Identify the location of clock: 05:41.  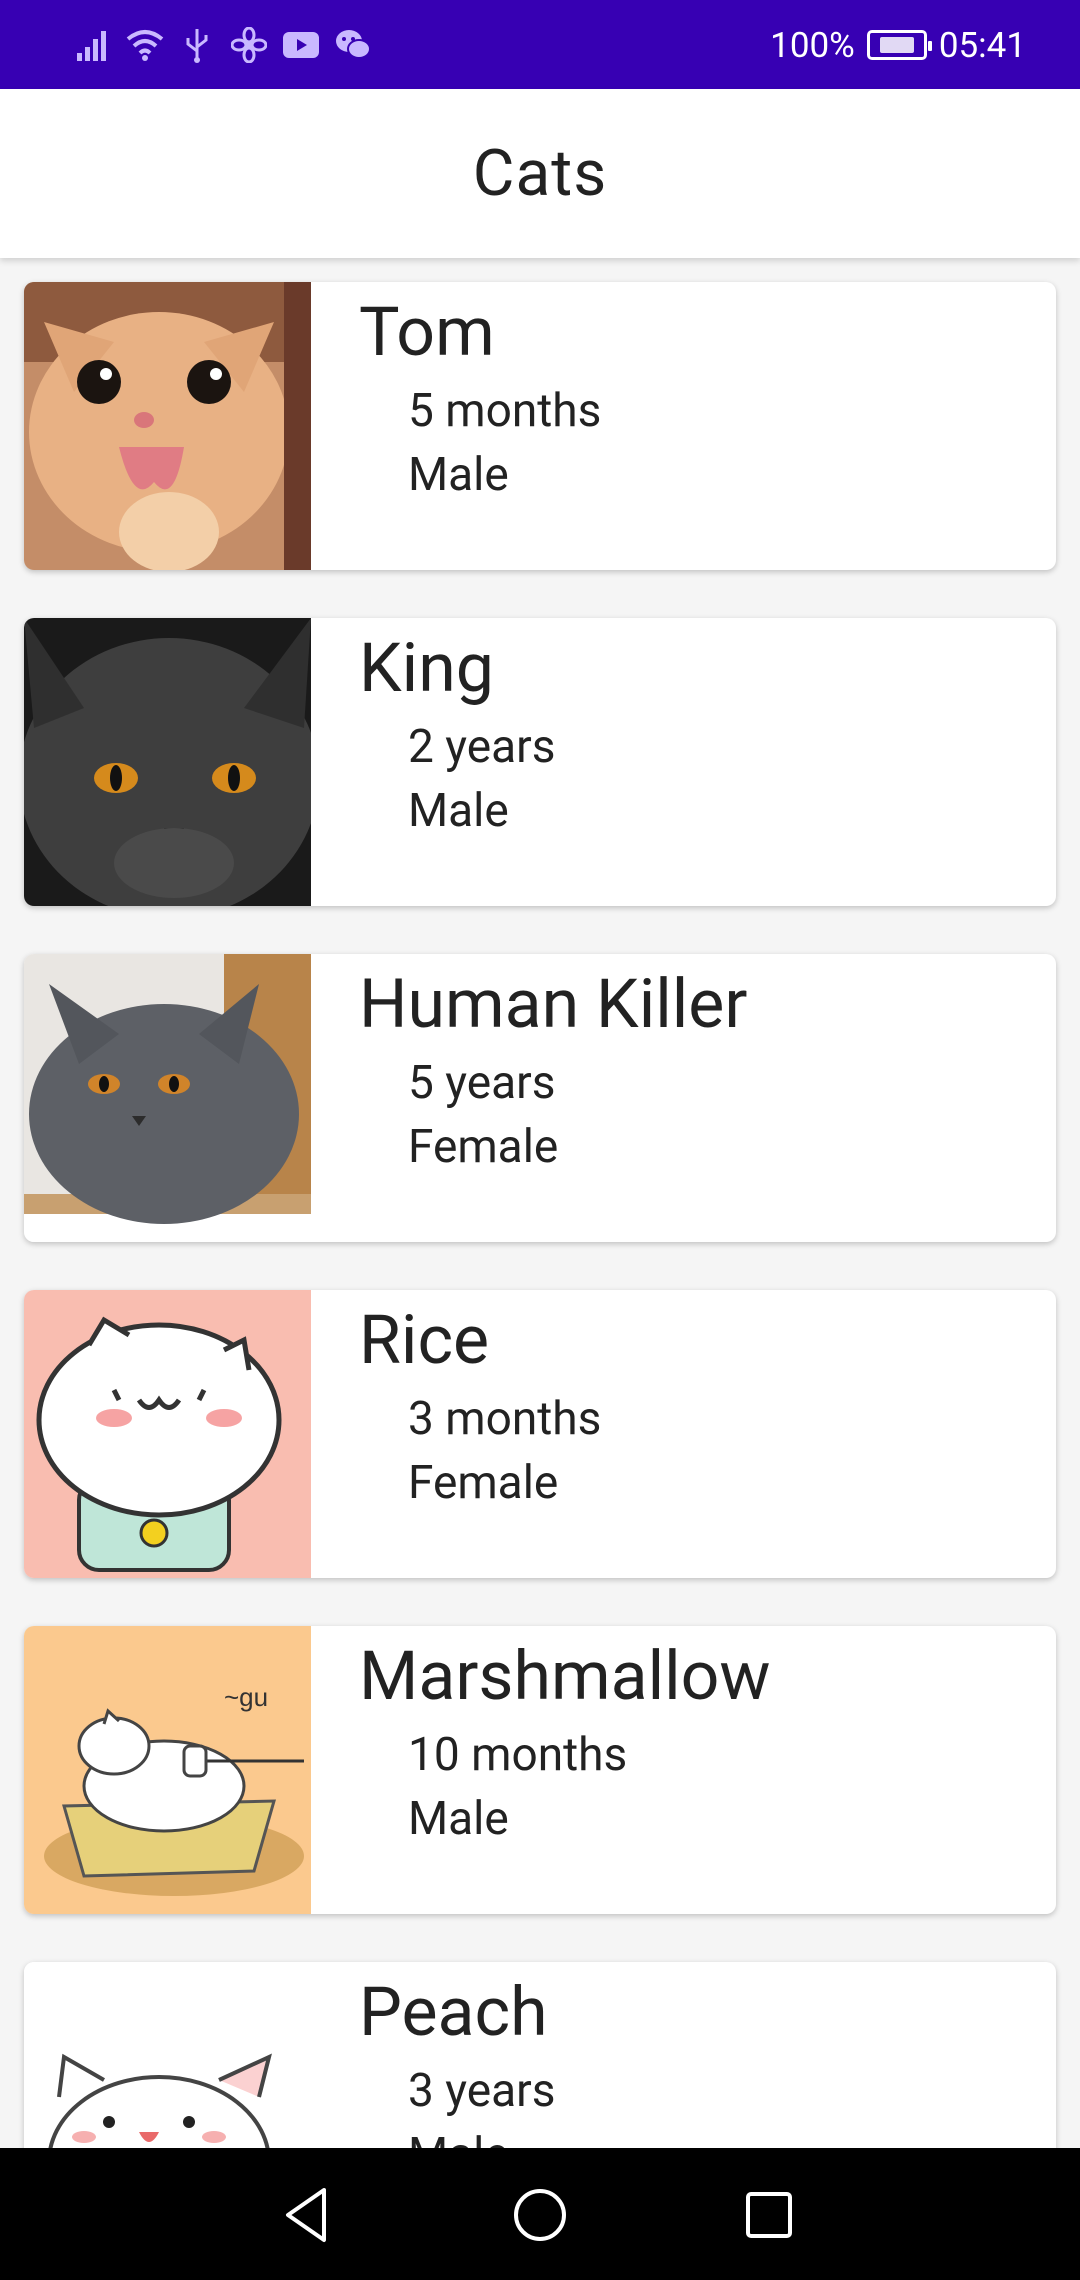
(982, 45).